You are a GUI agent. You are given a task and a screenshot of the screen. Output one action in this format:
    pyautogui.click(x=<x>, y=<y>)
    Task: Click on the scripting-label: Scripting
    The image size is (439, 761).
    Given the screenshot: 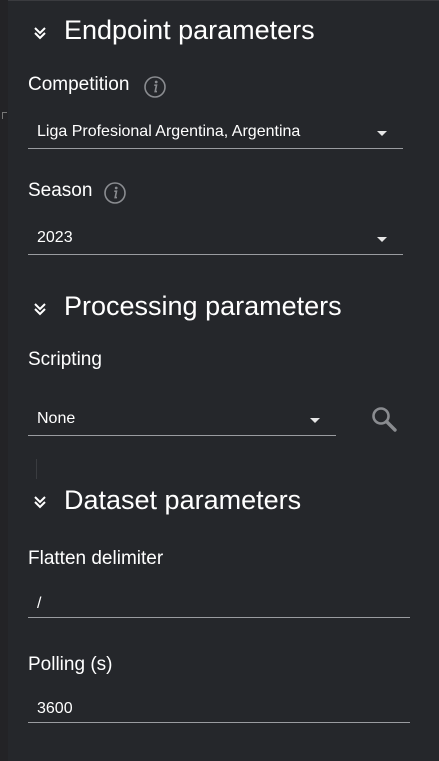 What is the action you would take?
    pyautogui.click(x=65, y=359)
    